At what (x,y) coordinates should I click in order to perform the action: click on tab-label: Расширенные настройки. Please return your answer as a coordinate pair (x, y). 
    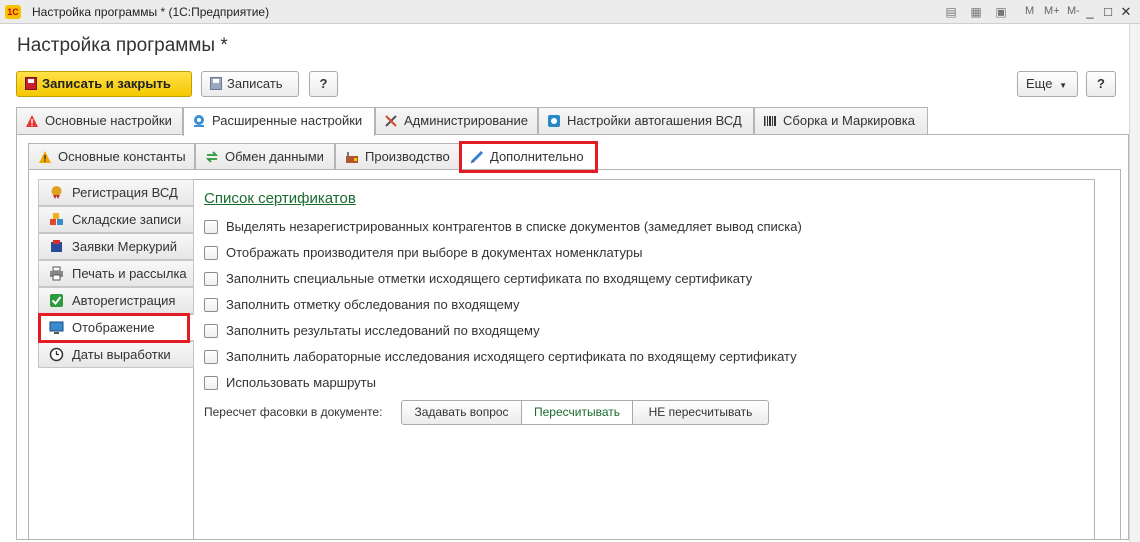
    Looking at the image, I should click on (287, 120).